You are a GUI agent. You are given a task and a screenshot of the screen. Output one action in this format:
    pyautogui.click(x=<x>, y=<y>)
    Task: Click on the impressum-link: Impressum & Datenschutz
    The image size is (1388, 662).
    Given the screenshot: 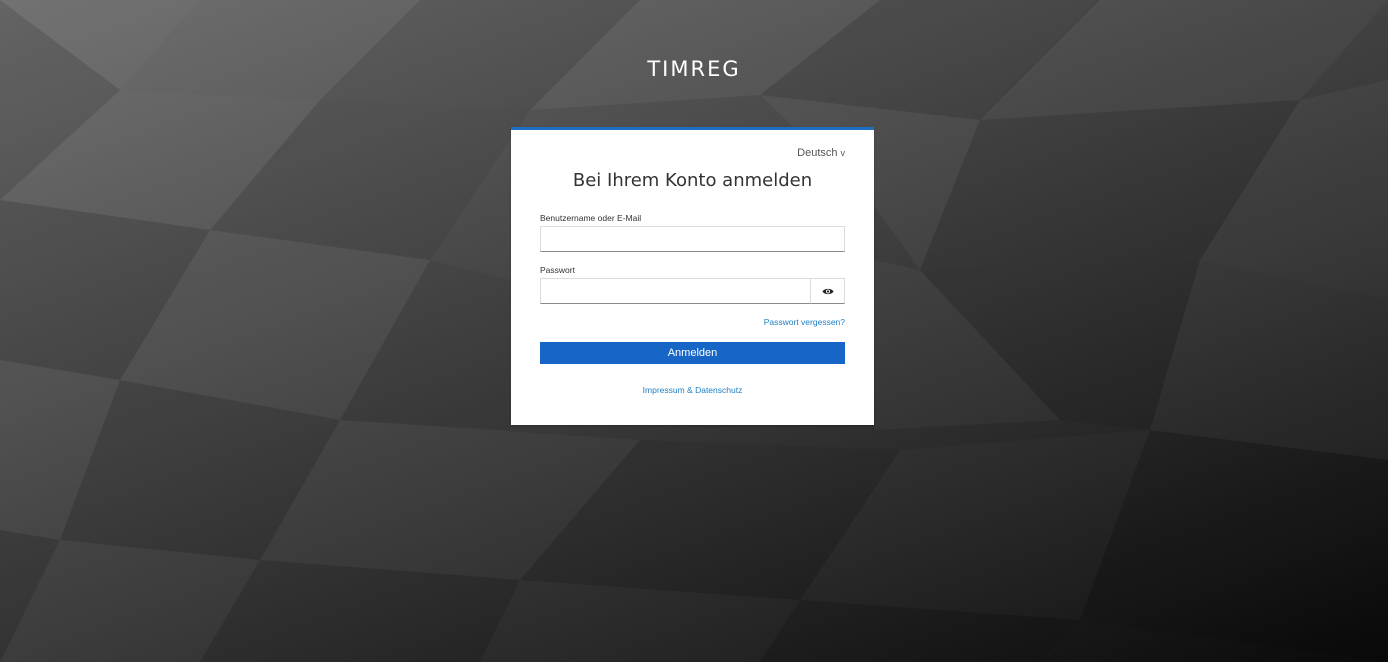 What is the action you would take?
    pyautogui.click(x=693, y=390)
    